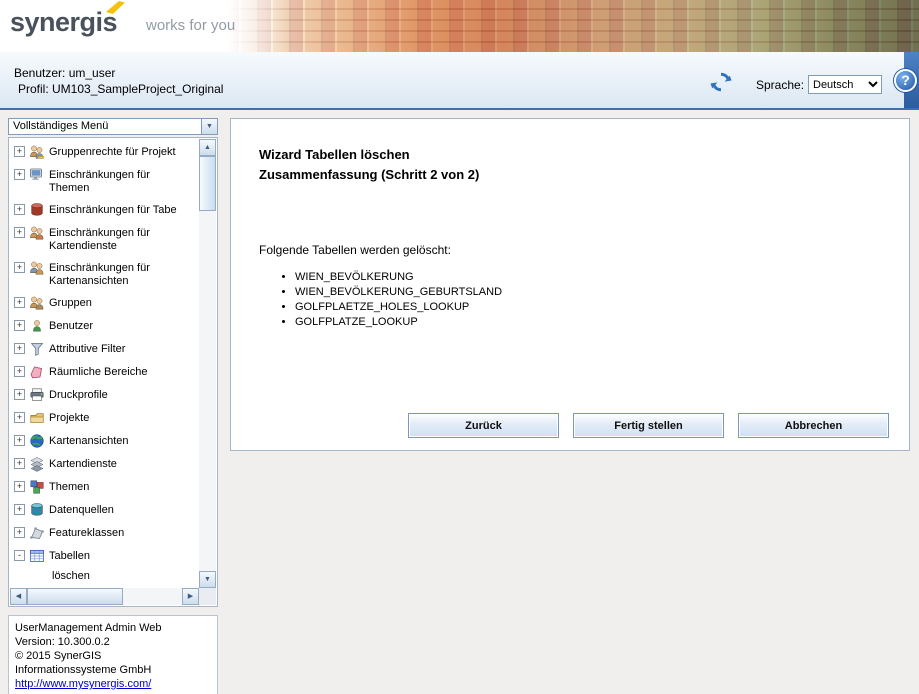 The image size is (919, 694). What do you see at coordinates (83, 670) in the screenshot?
I see `company-label: Informationssysteme GmbH` at bounding box center [83, 670].